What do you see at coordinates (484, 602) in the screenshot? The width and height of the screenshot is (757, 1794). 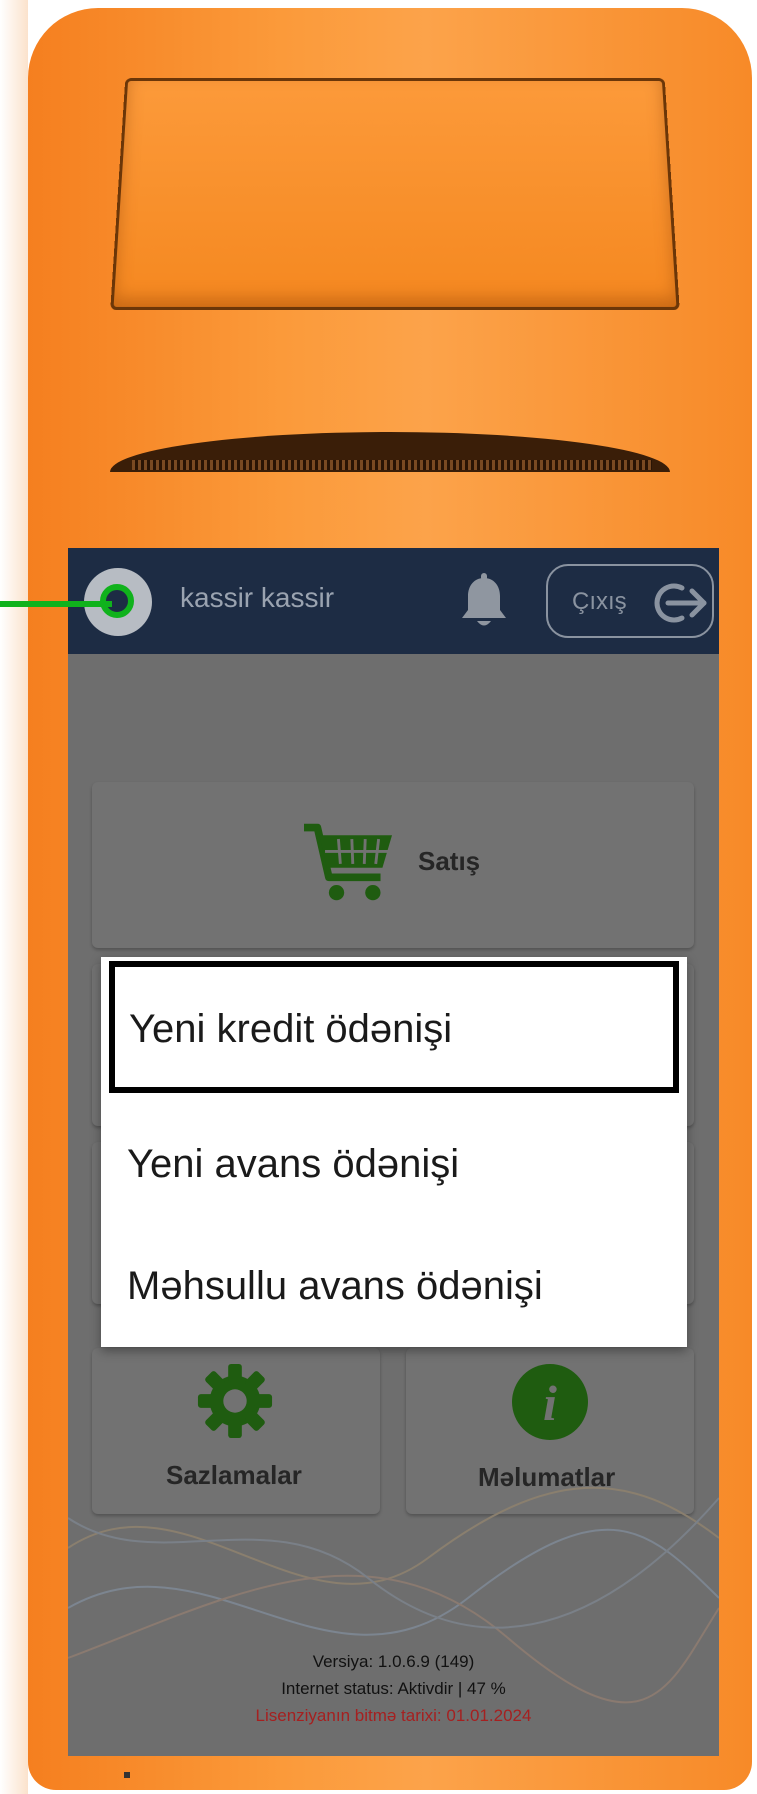 I see `bell-icon` at bounding box center [484, 602].